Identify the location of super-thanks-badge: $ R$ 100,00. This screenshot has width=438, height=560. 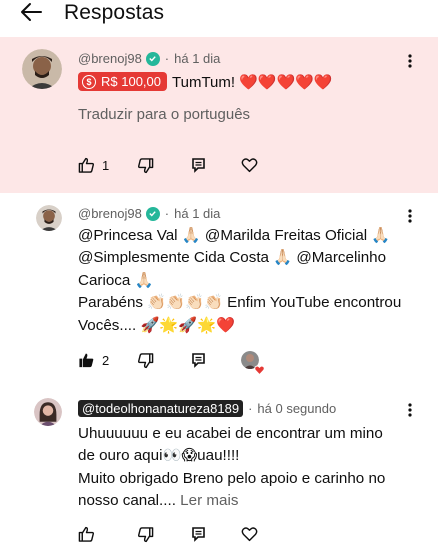
(122, 81).